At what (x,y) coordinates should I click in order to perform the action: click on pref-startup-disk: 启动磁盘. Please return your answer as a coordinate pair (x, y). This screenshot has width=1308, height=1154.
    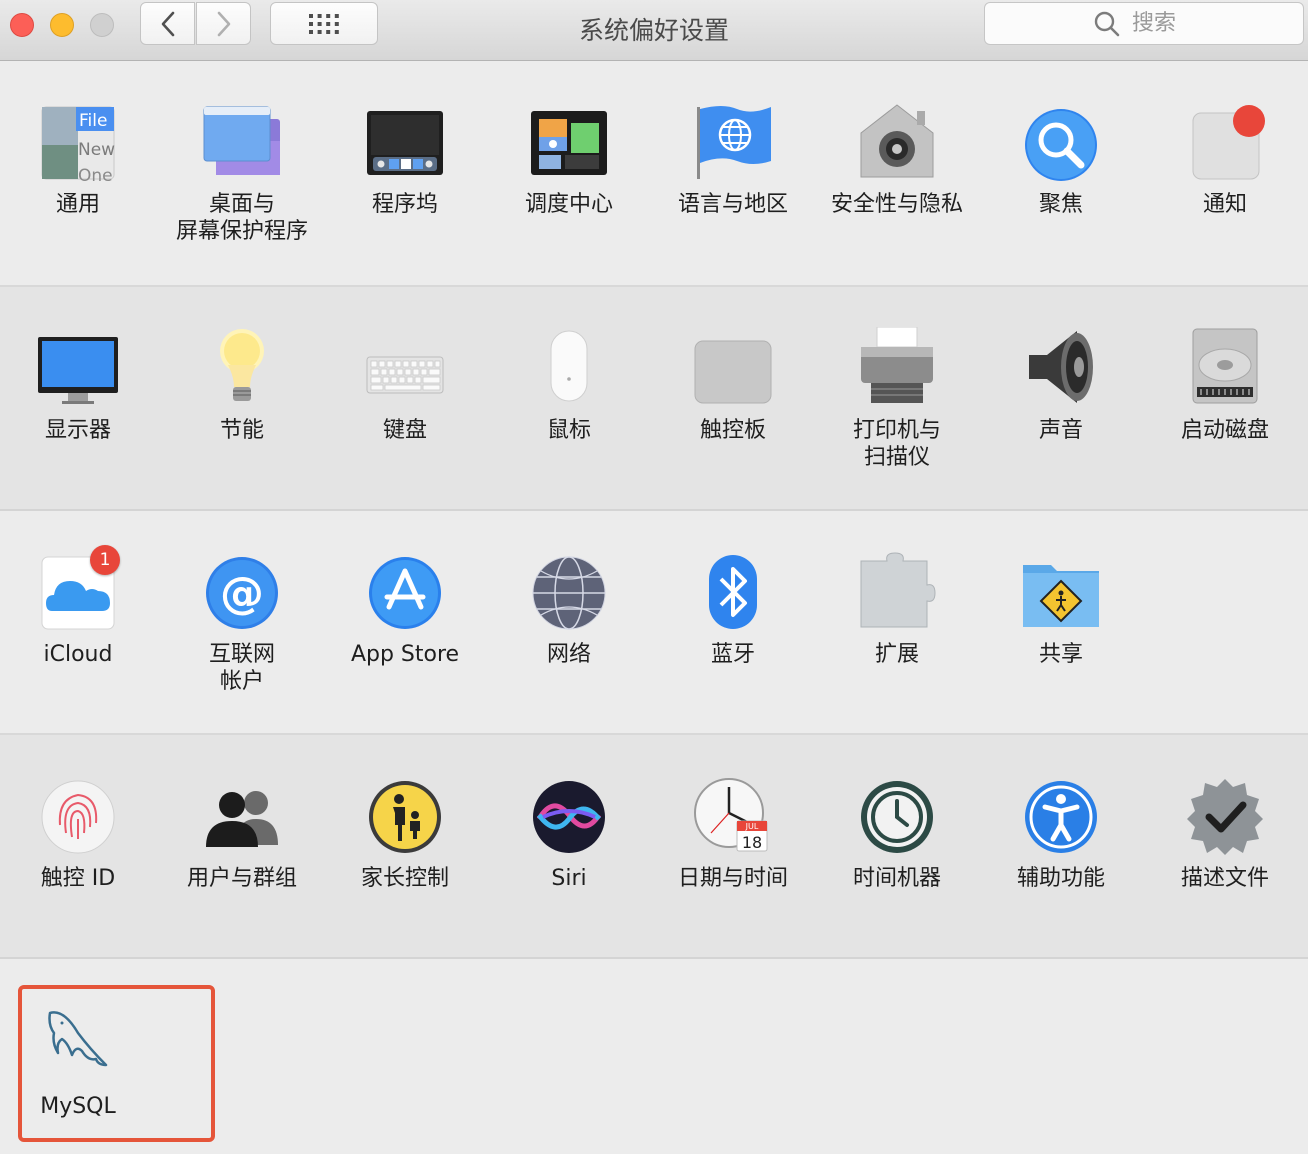
    Looking at the image, I should click on (1225, 385).